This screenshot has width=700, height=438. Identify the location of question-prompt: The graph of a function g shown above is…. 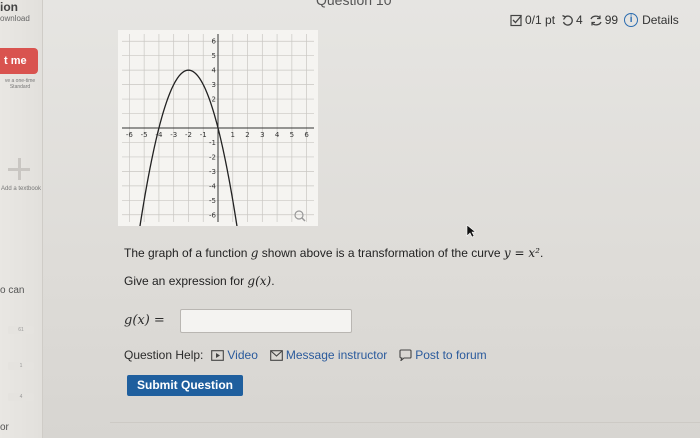
(333, 253).